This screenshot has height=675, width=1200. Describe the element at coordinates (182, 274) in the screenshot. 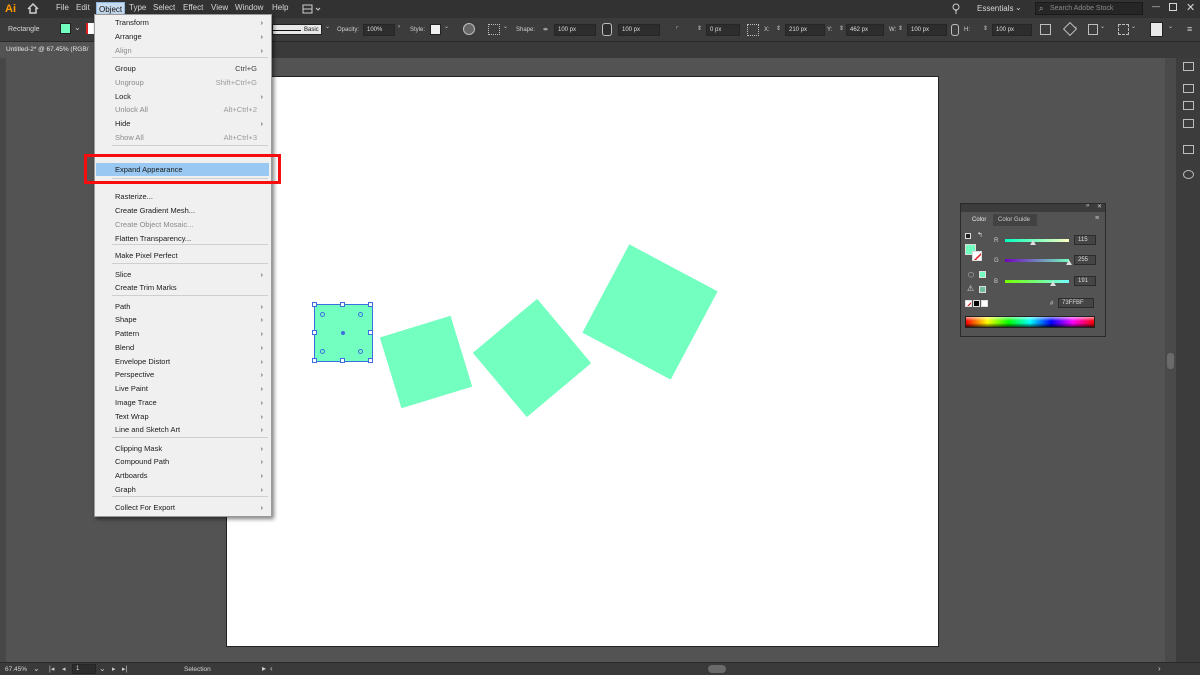

I see `menu-item-slice: Slice ›` at that location.